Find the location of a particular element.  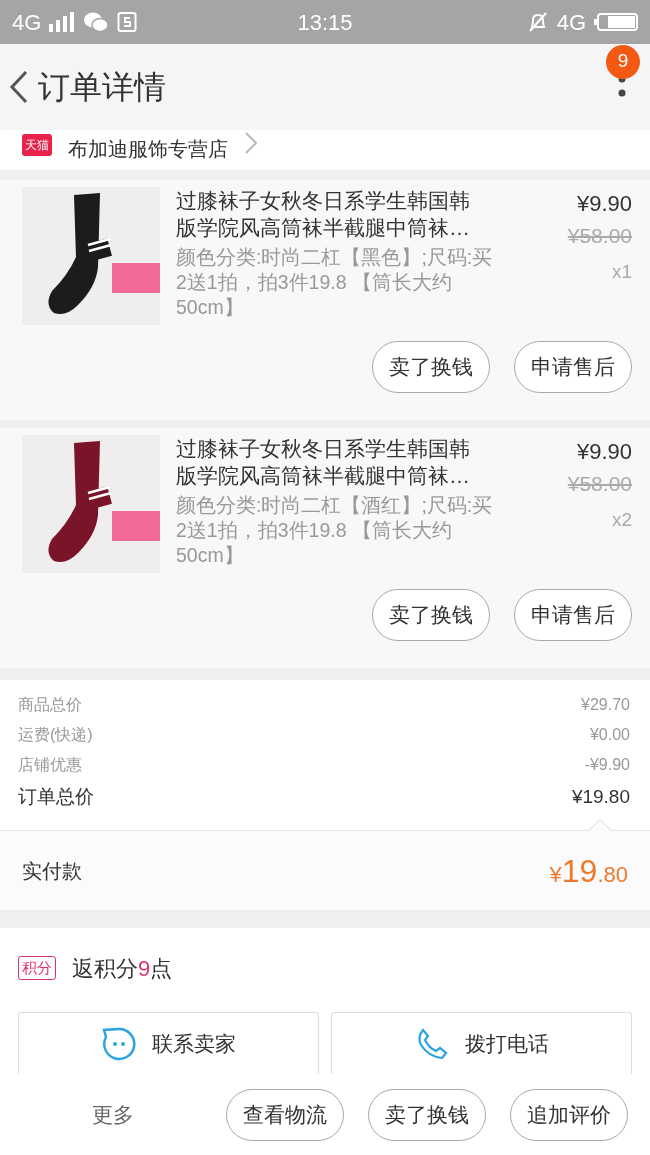

shop-name: 布加迪服饰专营店 is located at coordinates (148, 149).